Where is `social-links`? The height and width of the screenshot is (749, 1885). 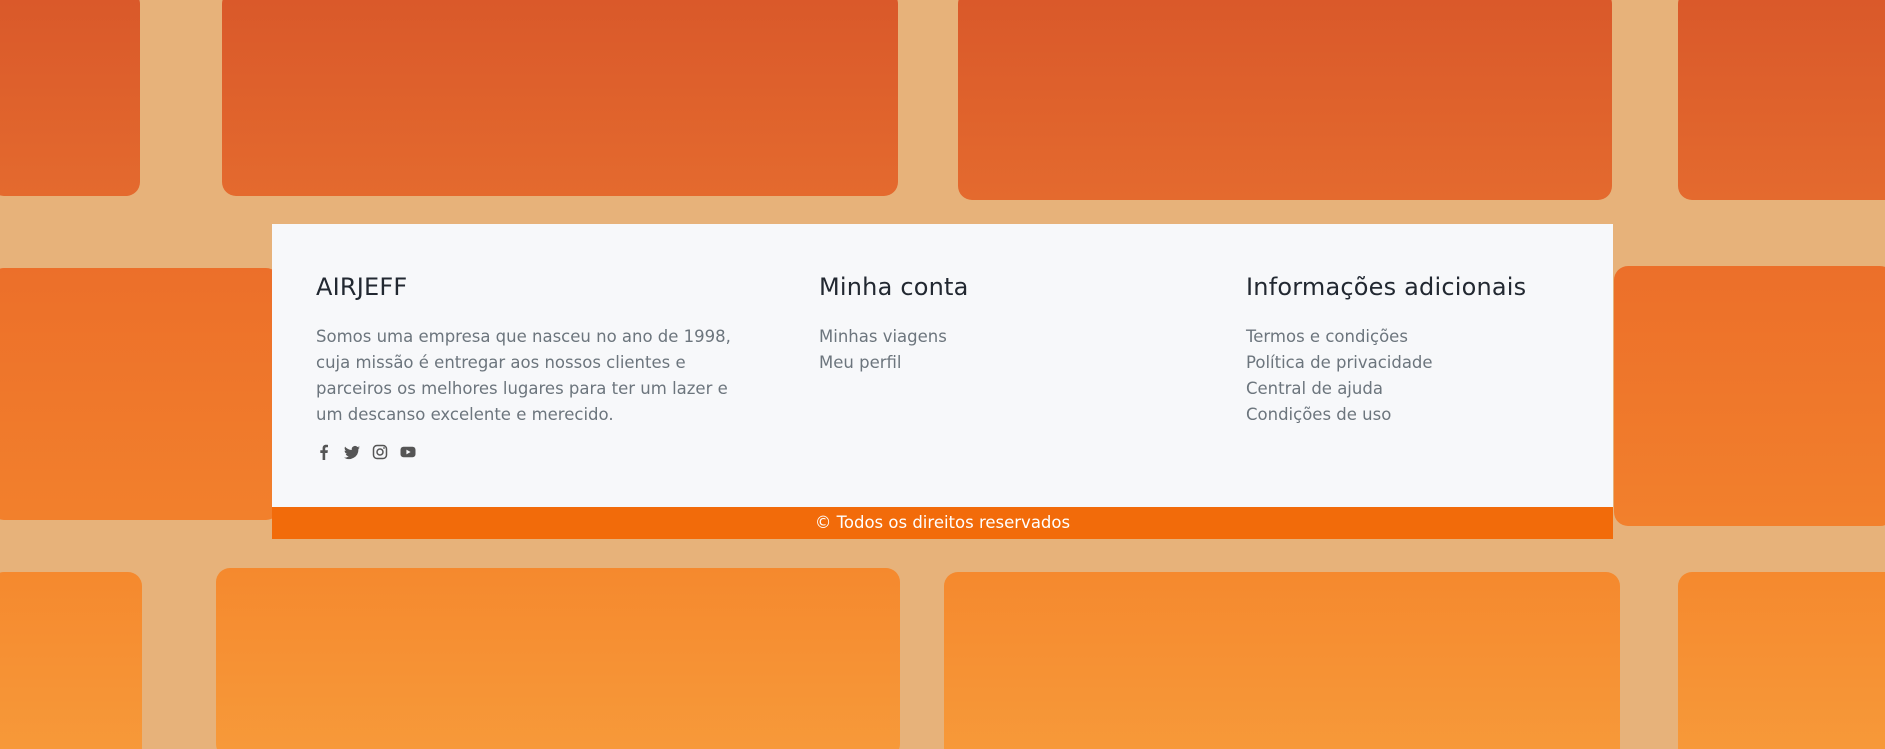 social-links is located at coordinates (536, 452).